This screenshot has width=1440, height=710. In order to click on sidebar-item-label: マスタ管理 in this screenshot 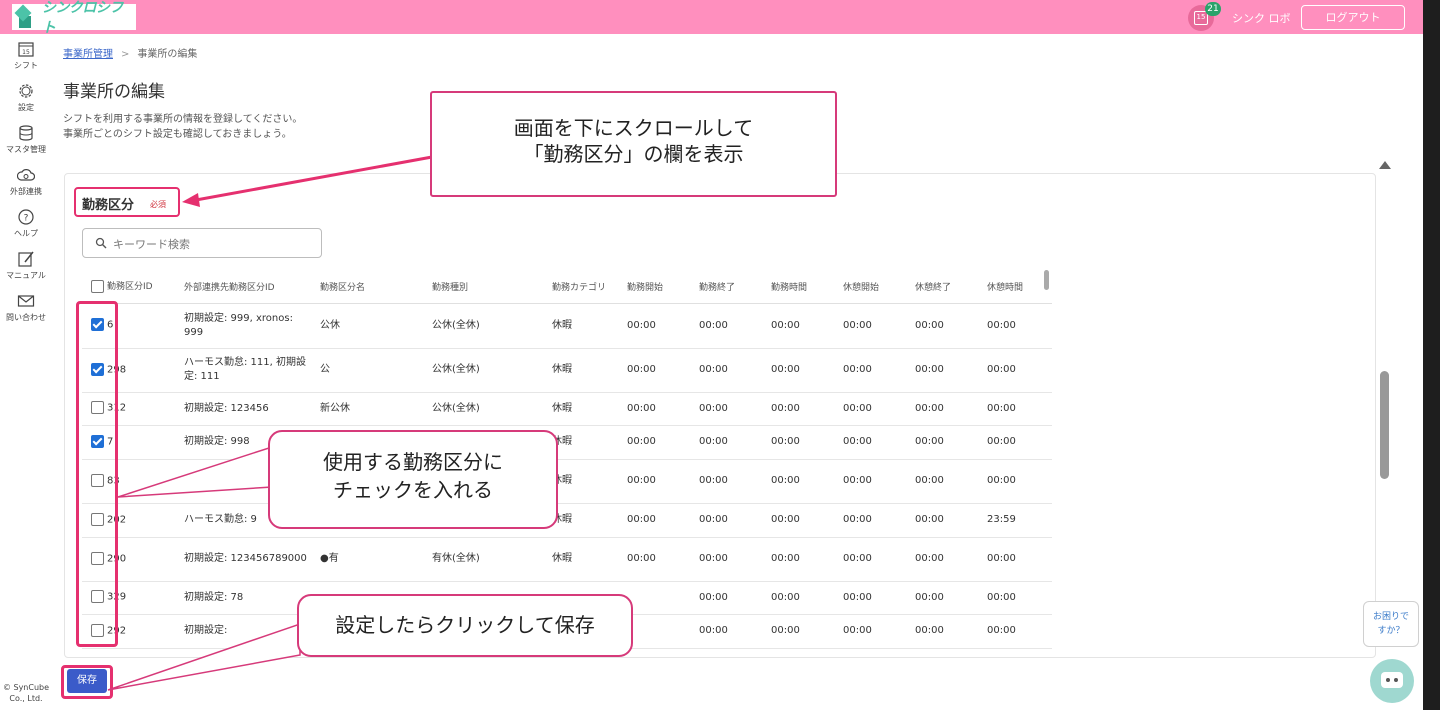, I will do `click(26, 149)`.